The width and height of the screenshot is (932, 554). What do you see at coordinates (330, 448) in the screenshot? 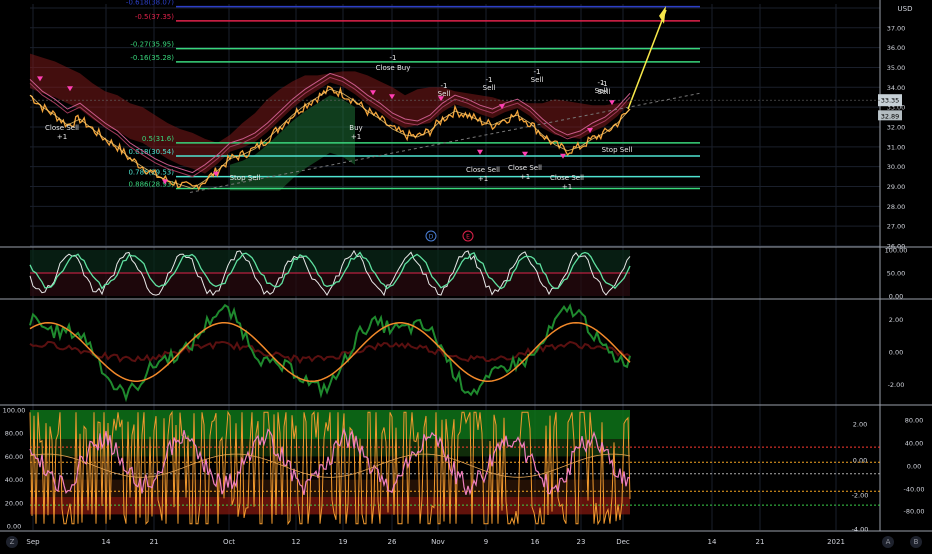
I see `osc3-upper-zone` at bounding box center [330, 448].